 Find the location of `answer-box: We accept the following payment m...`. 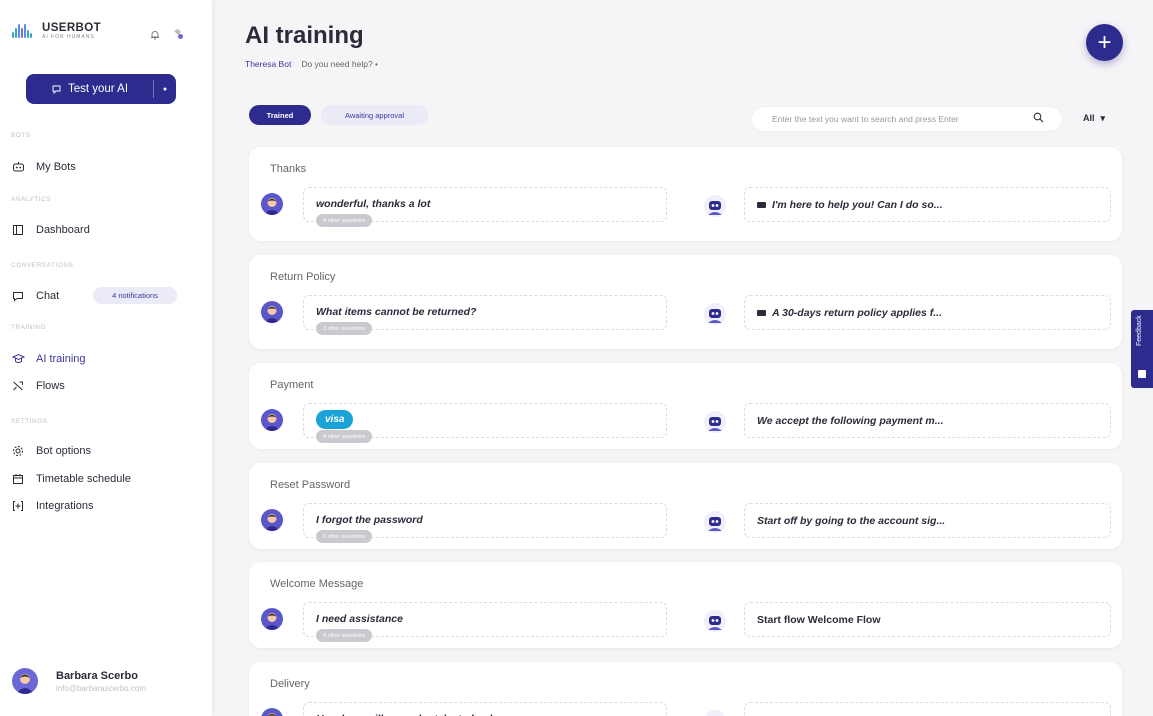

answer-box: We accept the following payment m... is located at coordinates (927, 420).